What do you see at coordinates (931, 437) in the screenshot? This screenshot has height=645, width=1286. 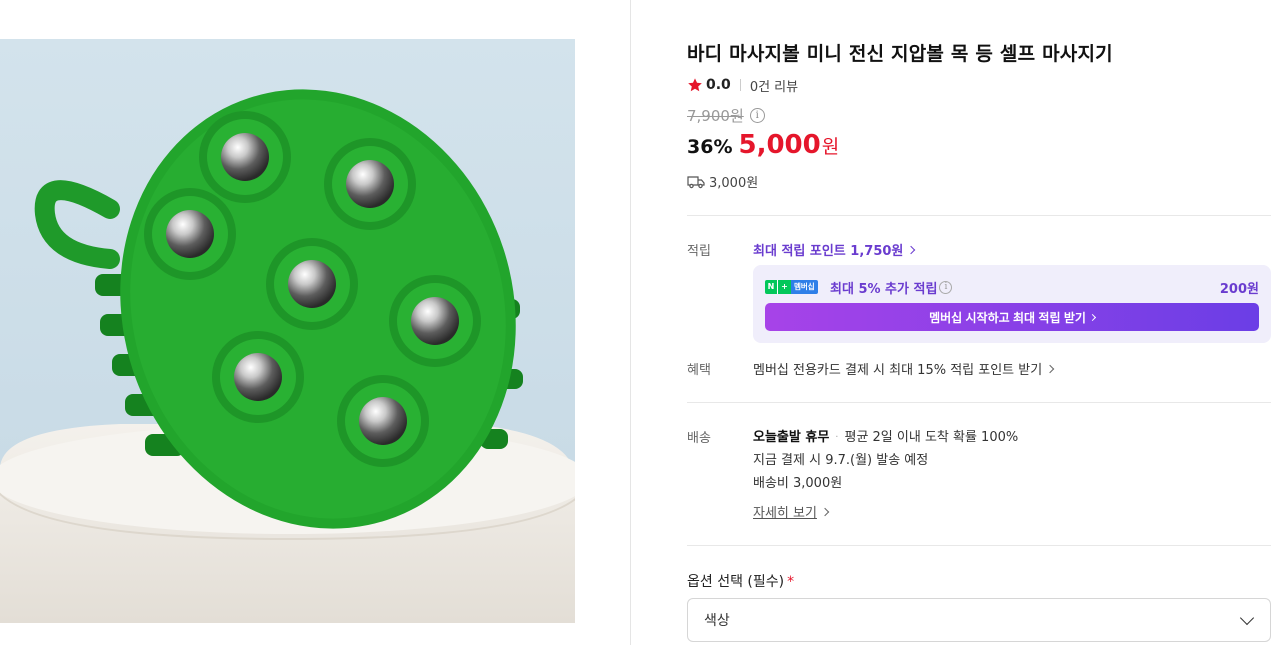 I see `delivery-arrival-rate: 평균 2일 이내 도착 확률 100%` at bounding box center [931, 437].